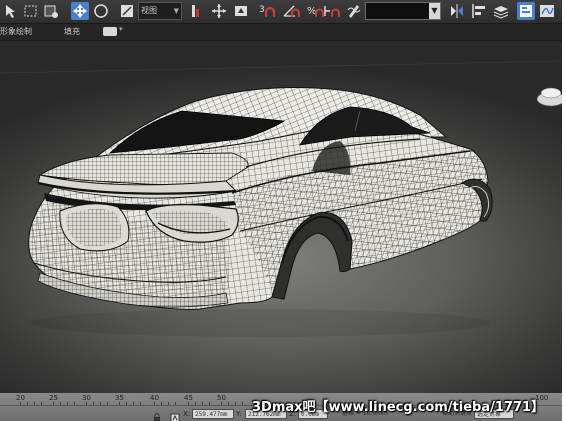  What do you see at coordinates (31, 11) in the screenshot?
I see `select-region-icon` at bounding box center [31, 11].